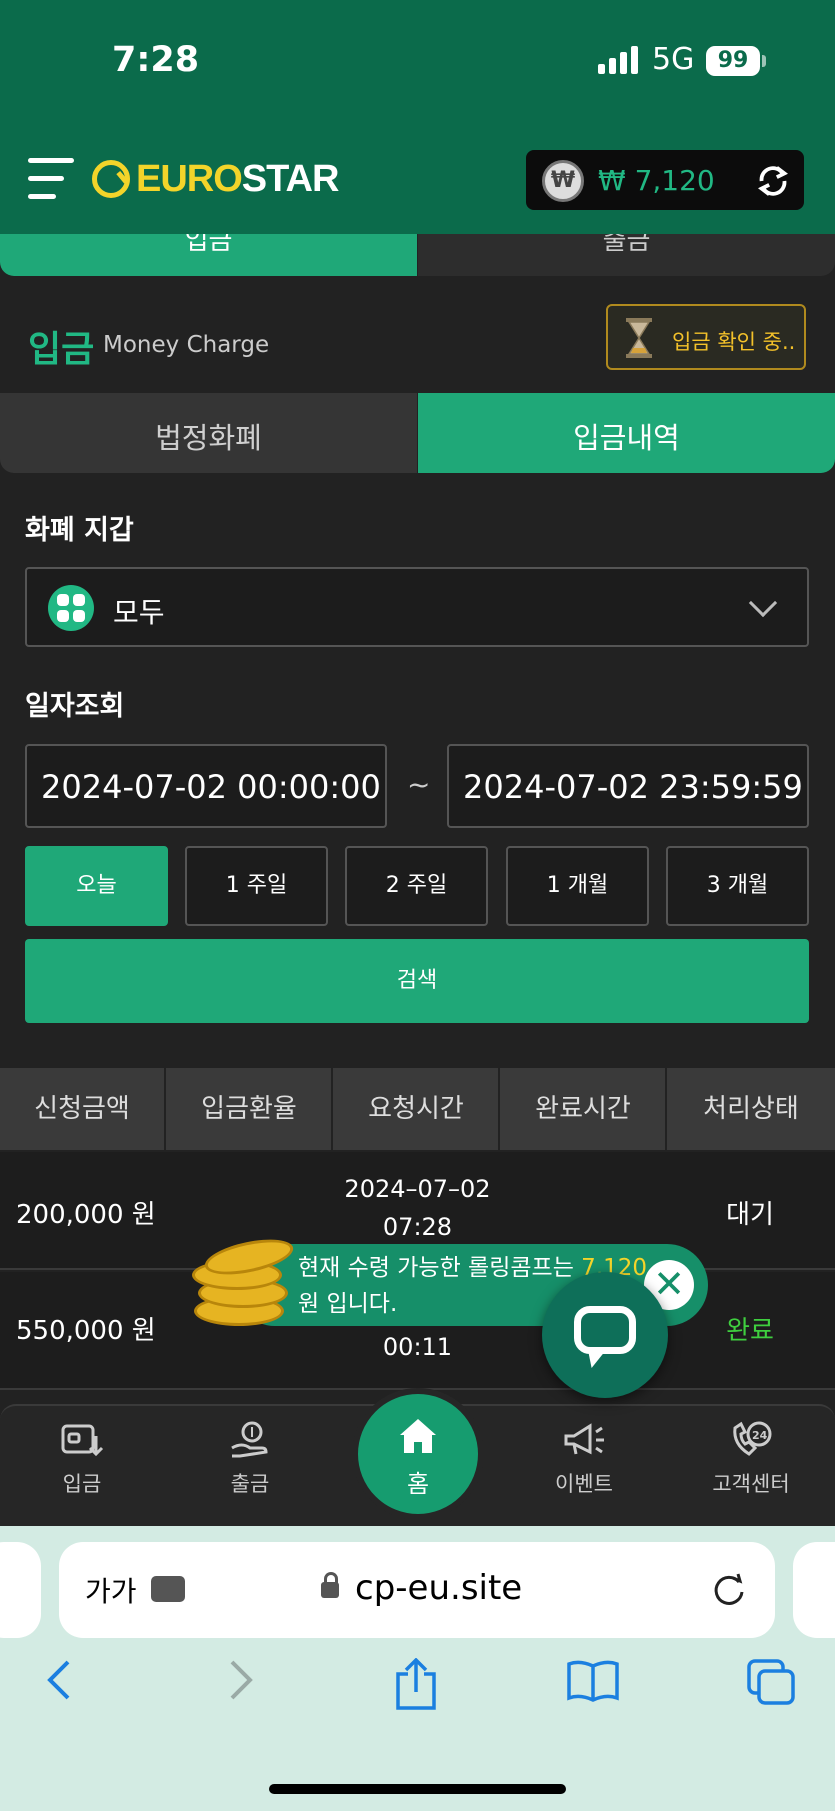 This screenshot has height=1811, width=835. What do you see at coordinates (584, 1459) in the screenshot?
I see `nav-events: 이벤트` at bounding box center [584, 1459].